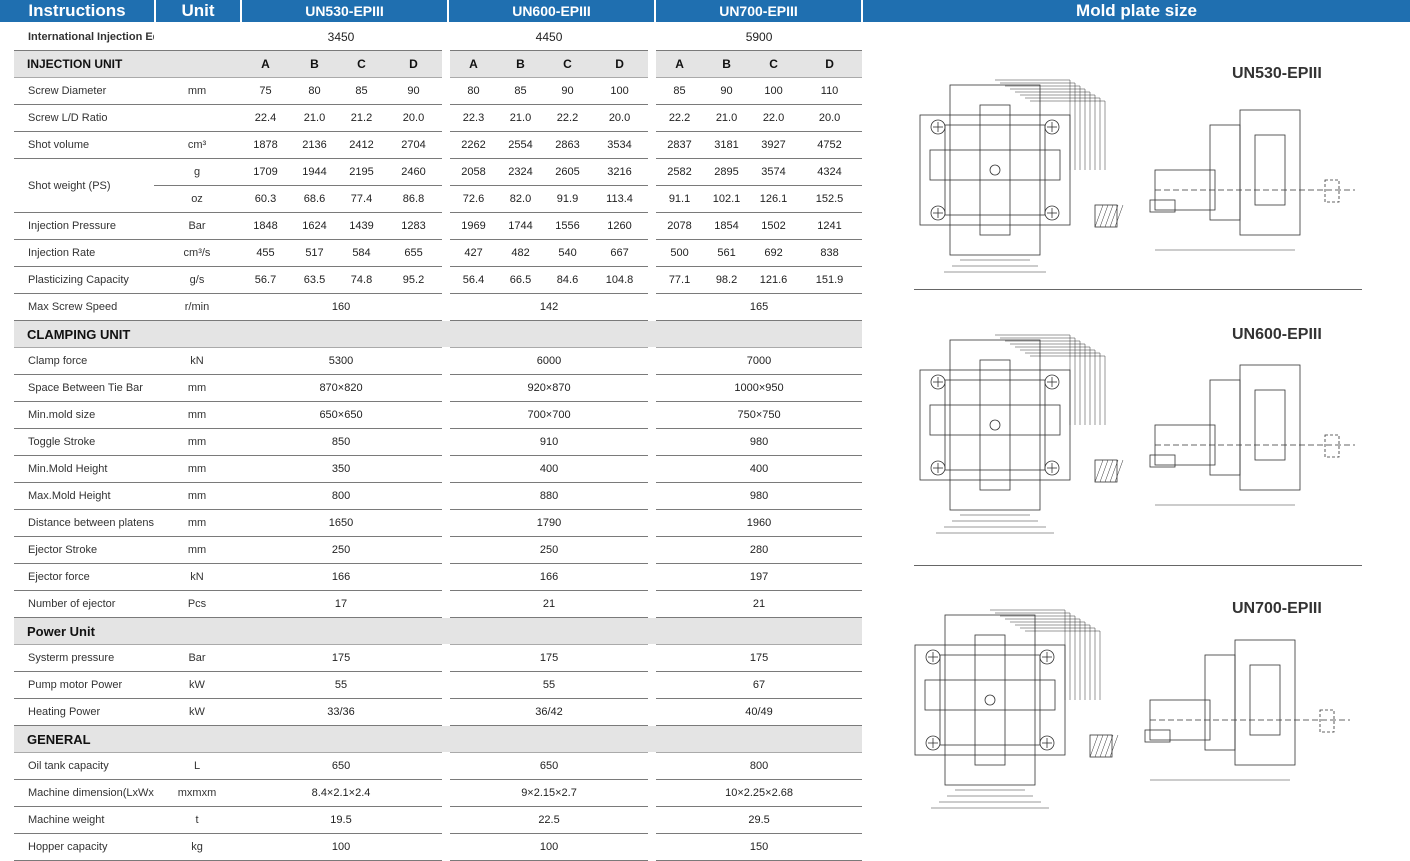  Describe the element at coordinates (314, 91) in the screenshot. I see `value-cell: 80` at that location.